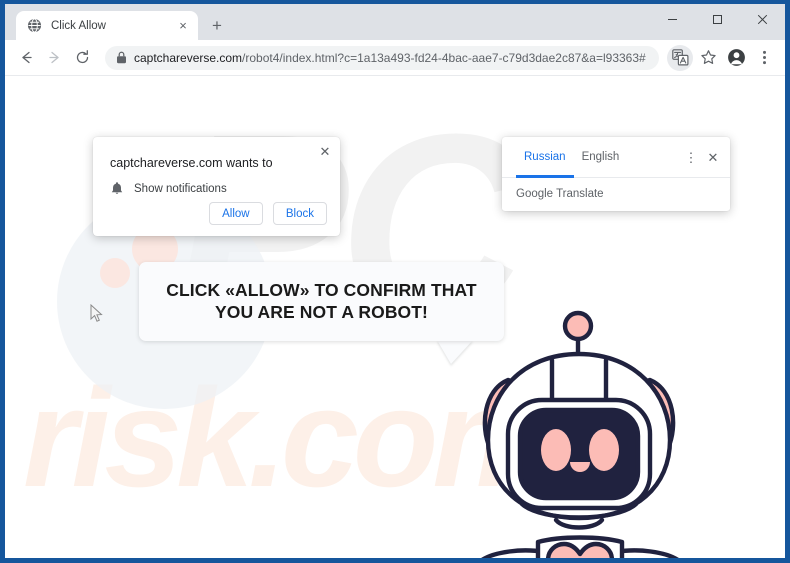  I want to click on url-host: captchareverse.com, so click(188, 57).